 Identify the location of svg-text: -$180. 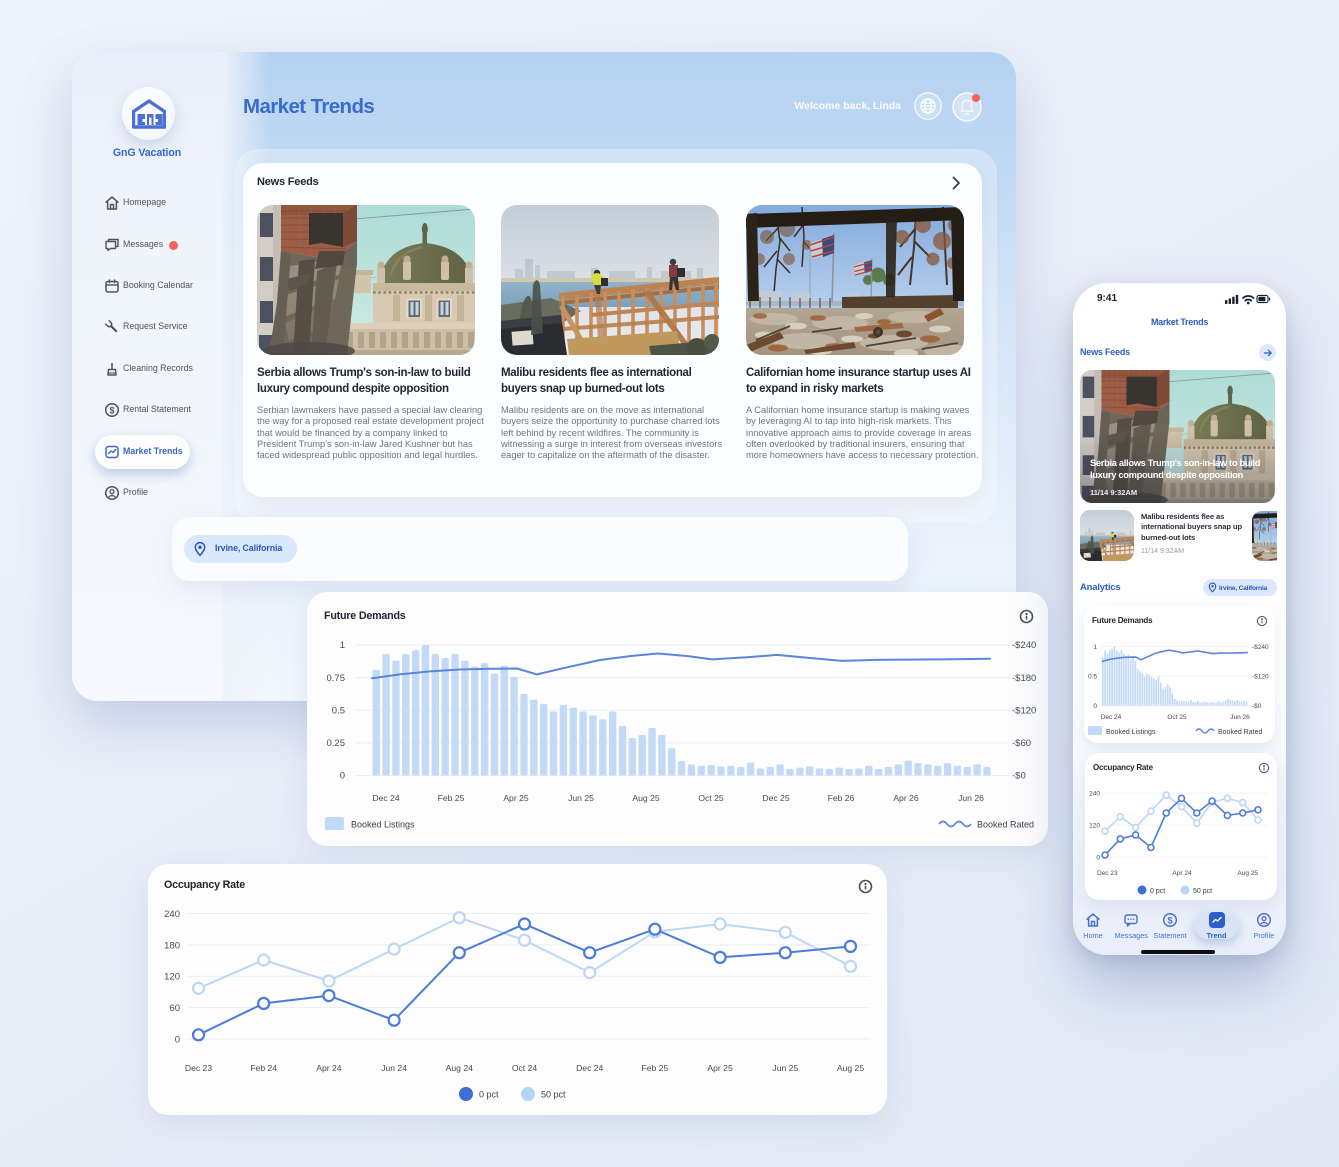
(1024, 678).